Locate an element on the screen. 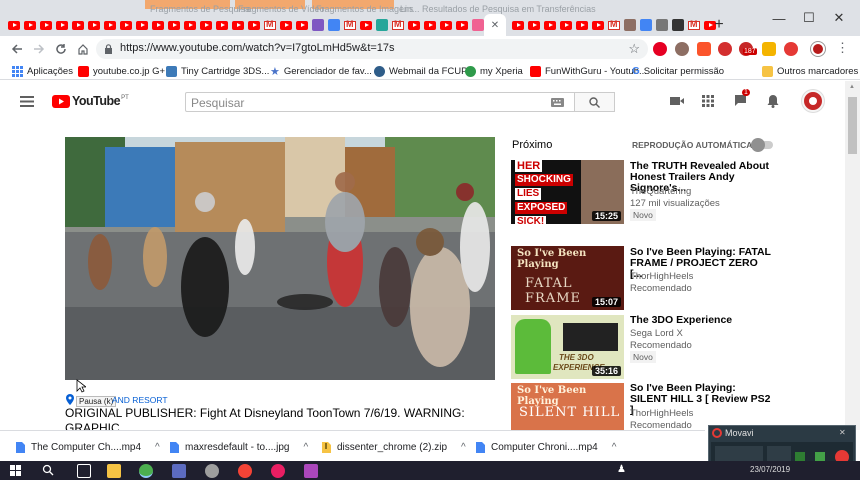 The width and height of the screenshot is (860, 480). menu-kebab-icon: ⋮ is located at coordinates (842, 48).